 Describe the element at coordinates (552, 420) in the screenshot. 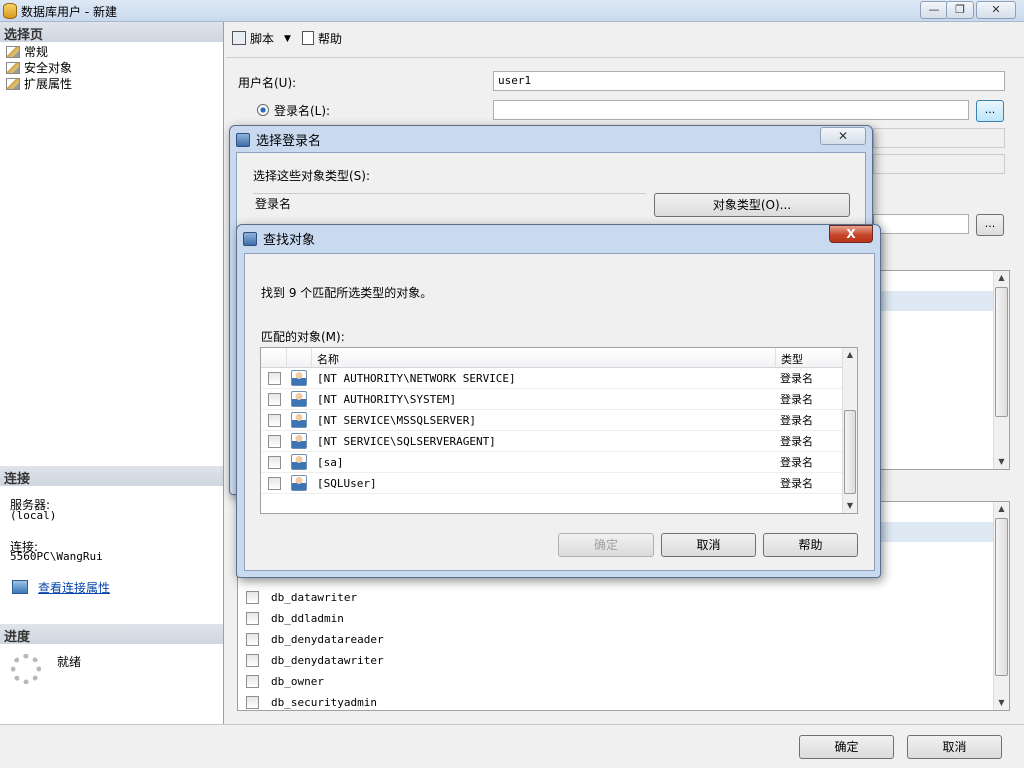

I see `table-row: [NT SERVICE\MSSQLSERVER] 登录名` at that location.